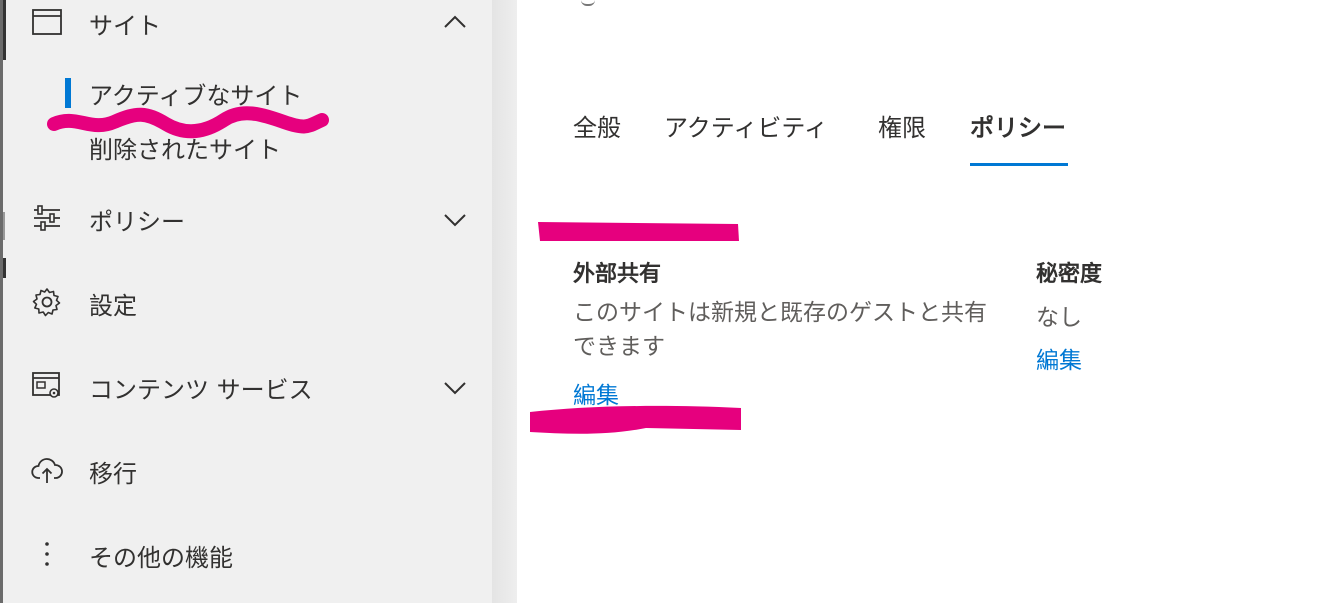 The width and height of the screenshot is (1331, 603). I want to click on nav-label-settings: 設定, so click(113, 306).